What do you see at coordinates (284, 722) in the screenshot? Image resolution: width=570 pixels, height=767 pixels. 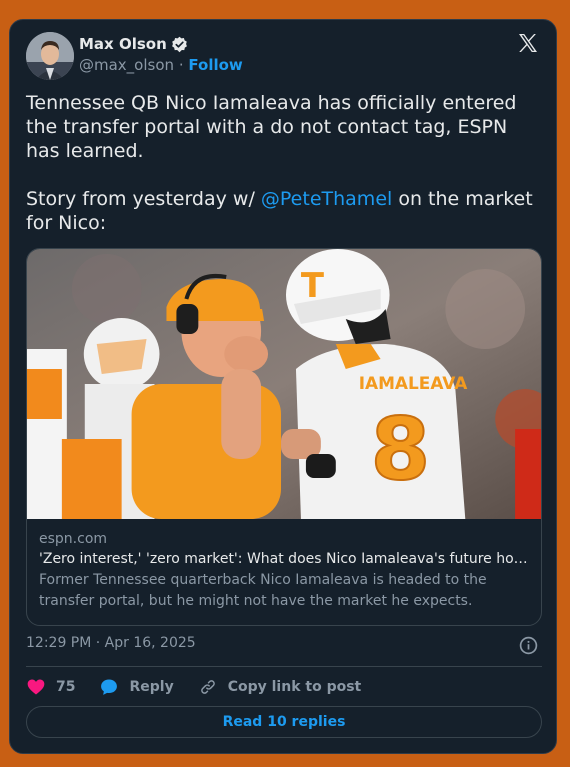 I see `read-replies-button: Read 10 replies` at bounding box center [284, 722].